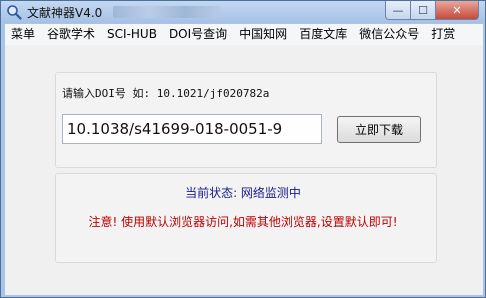 This screenshot has height=298, width=486. I want to click on doi-prompt-label: 请输入DOI号 如: 10.1021/jf020782a, so click(166, 93).